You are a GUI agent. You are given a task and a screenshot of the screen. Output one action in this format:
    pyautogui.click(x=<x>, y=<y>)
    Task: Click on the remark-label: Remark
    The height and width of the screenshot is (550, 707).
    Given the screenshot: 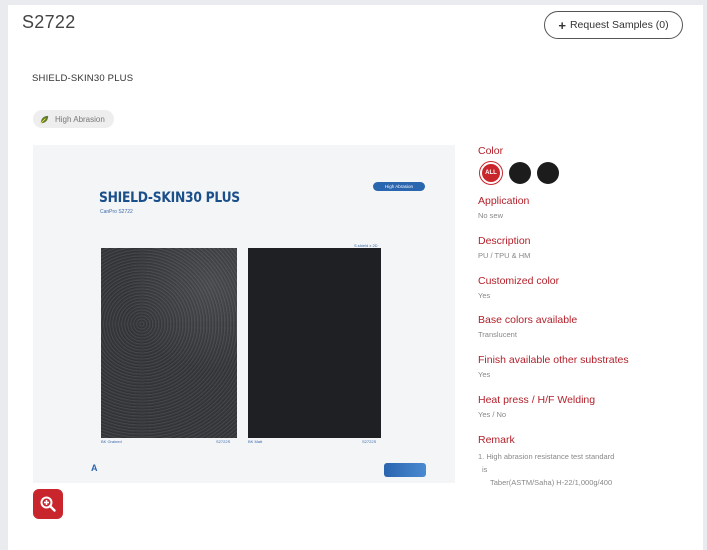 What is the action you would take?
    pyautogui.click(x=496, y=439)
    